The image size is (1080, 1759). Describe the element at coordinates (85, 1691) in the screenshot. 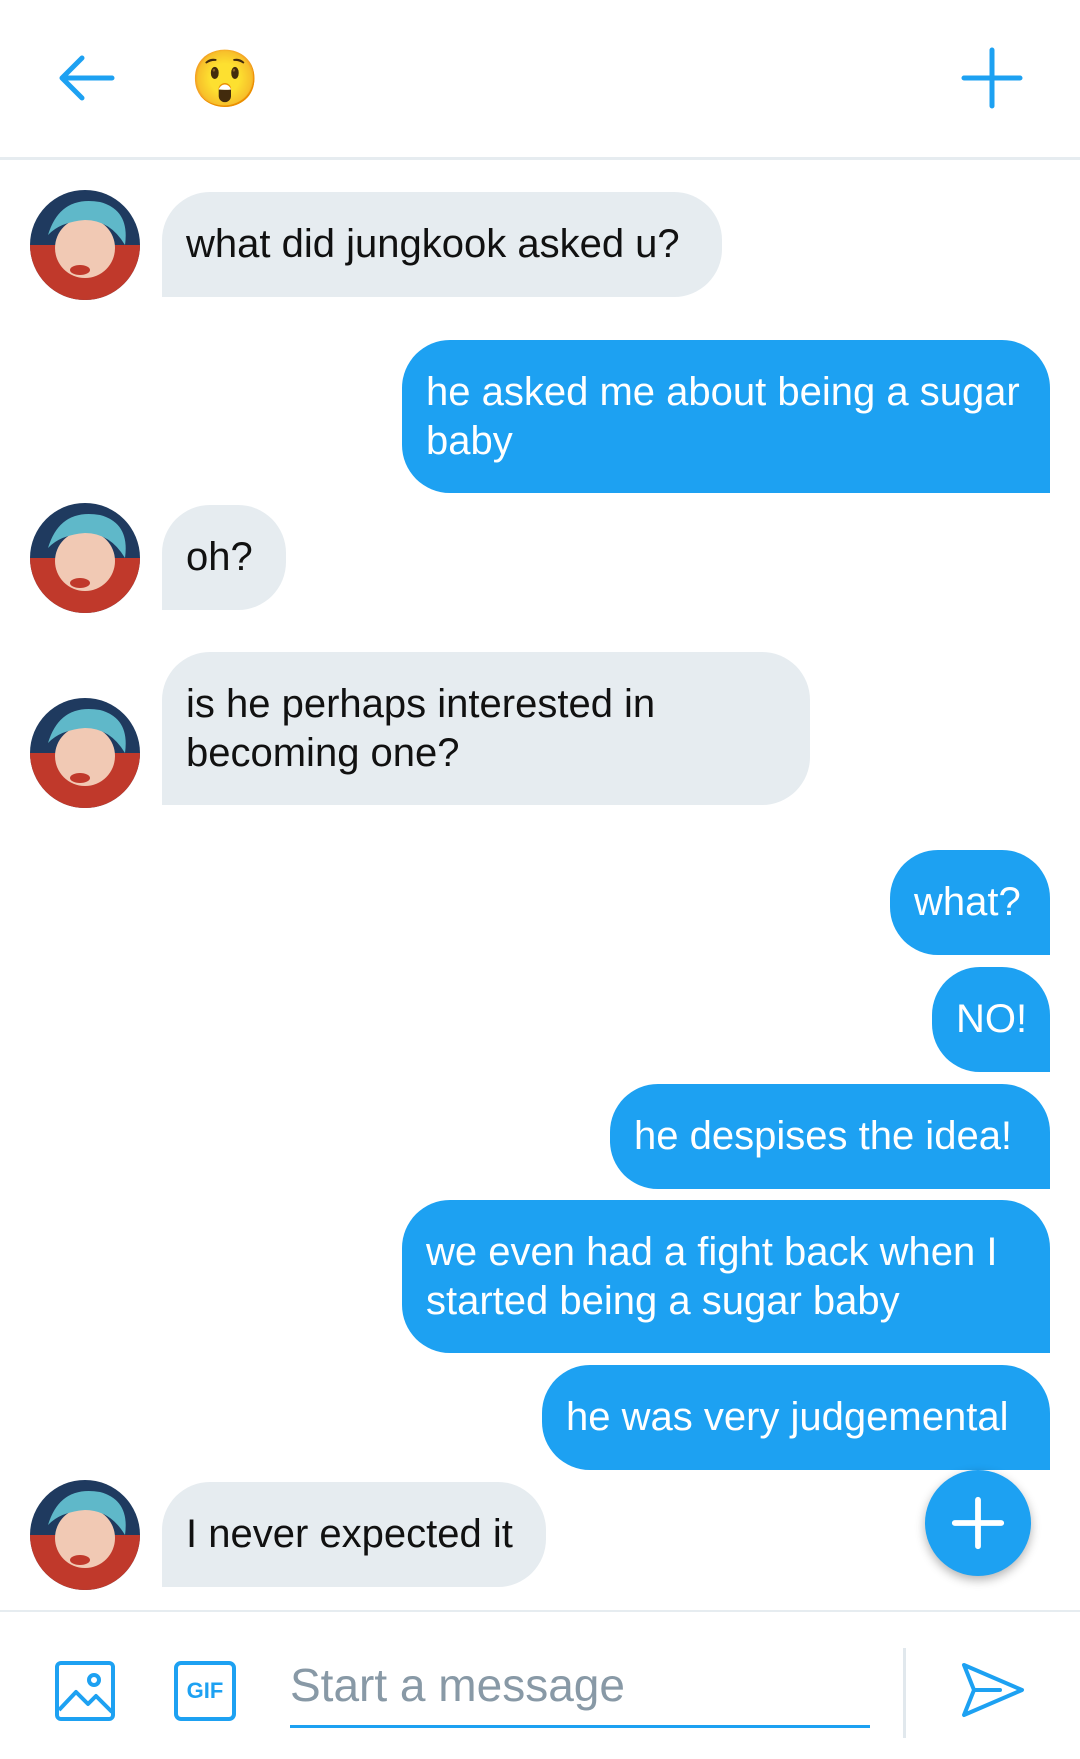

I see `image-icon` at that location.